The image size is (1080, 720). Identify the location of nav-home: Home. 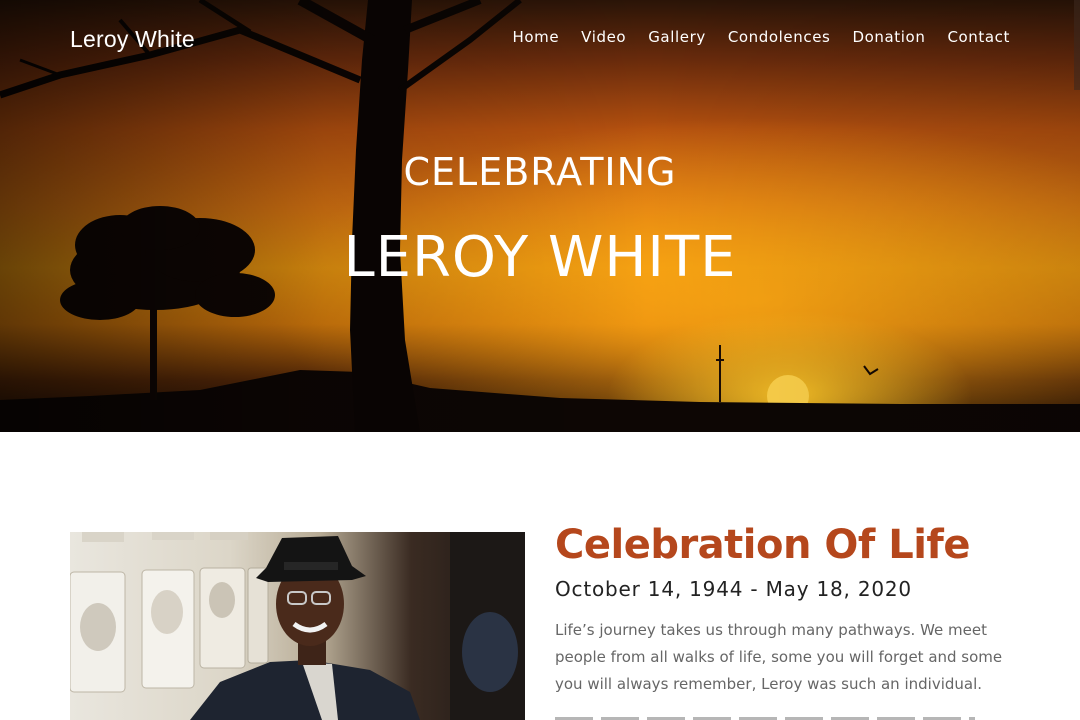
(535, 37).